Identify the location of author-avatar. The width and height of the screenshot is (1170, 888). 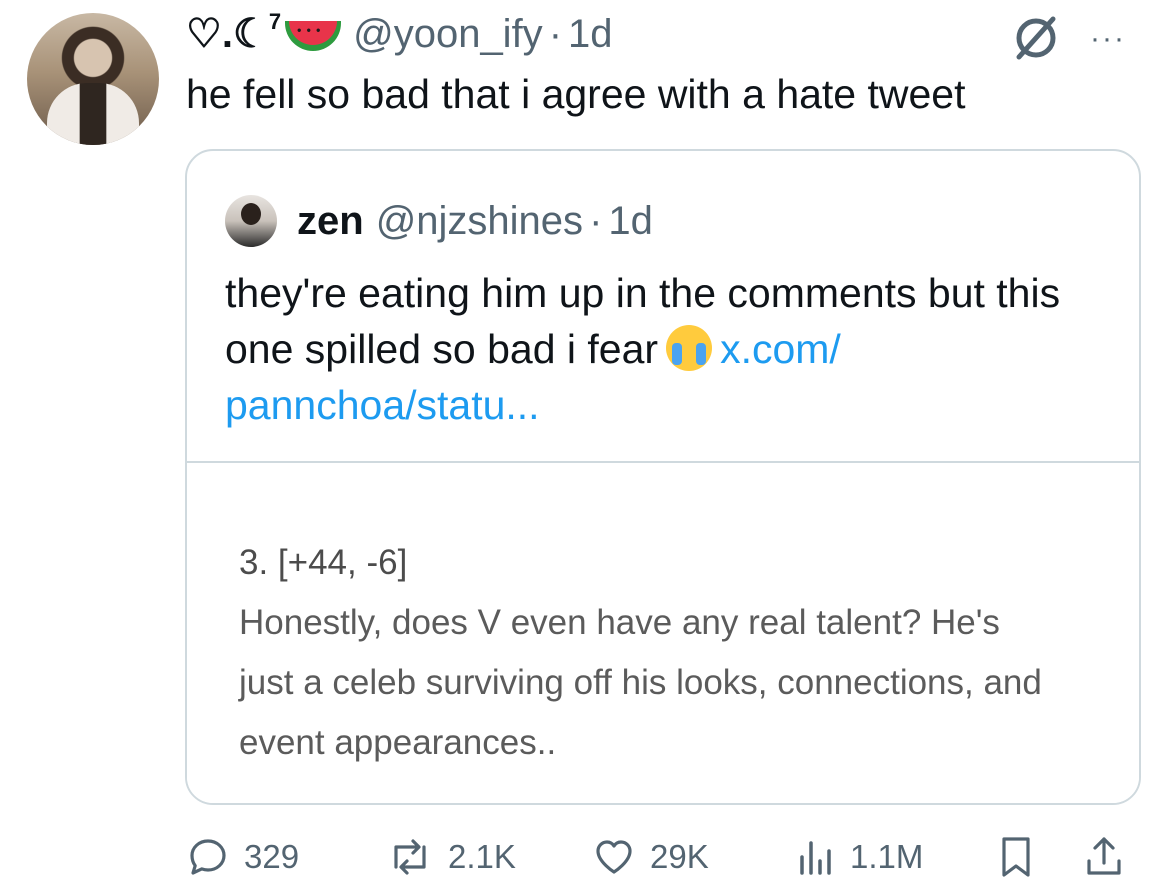
(93, 79).